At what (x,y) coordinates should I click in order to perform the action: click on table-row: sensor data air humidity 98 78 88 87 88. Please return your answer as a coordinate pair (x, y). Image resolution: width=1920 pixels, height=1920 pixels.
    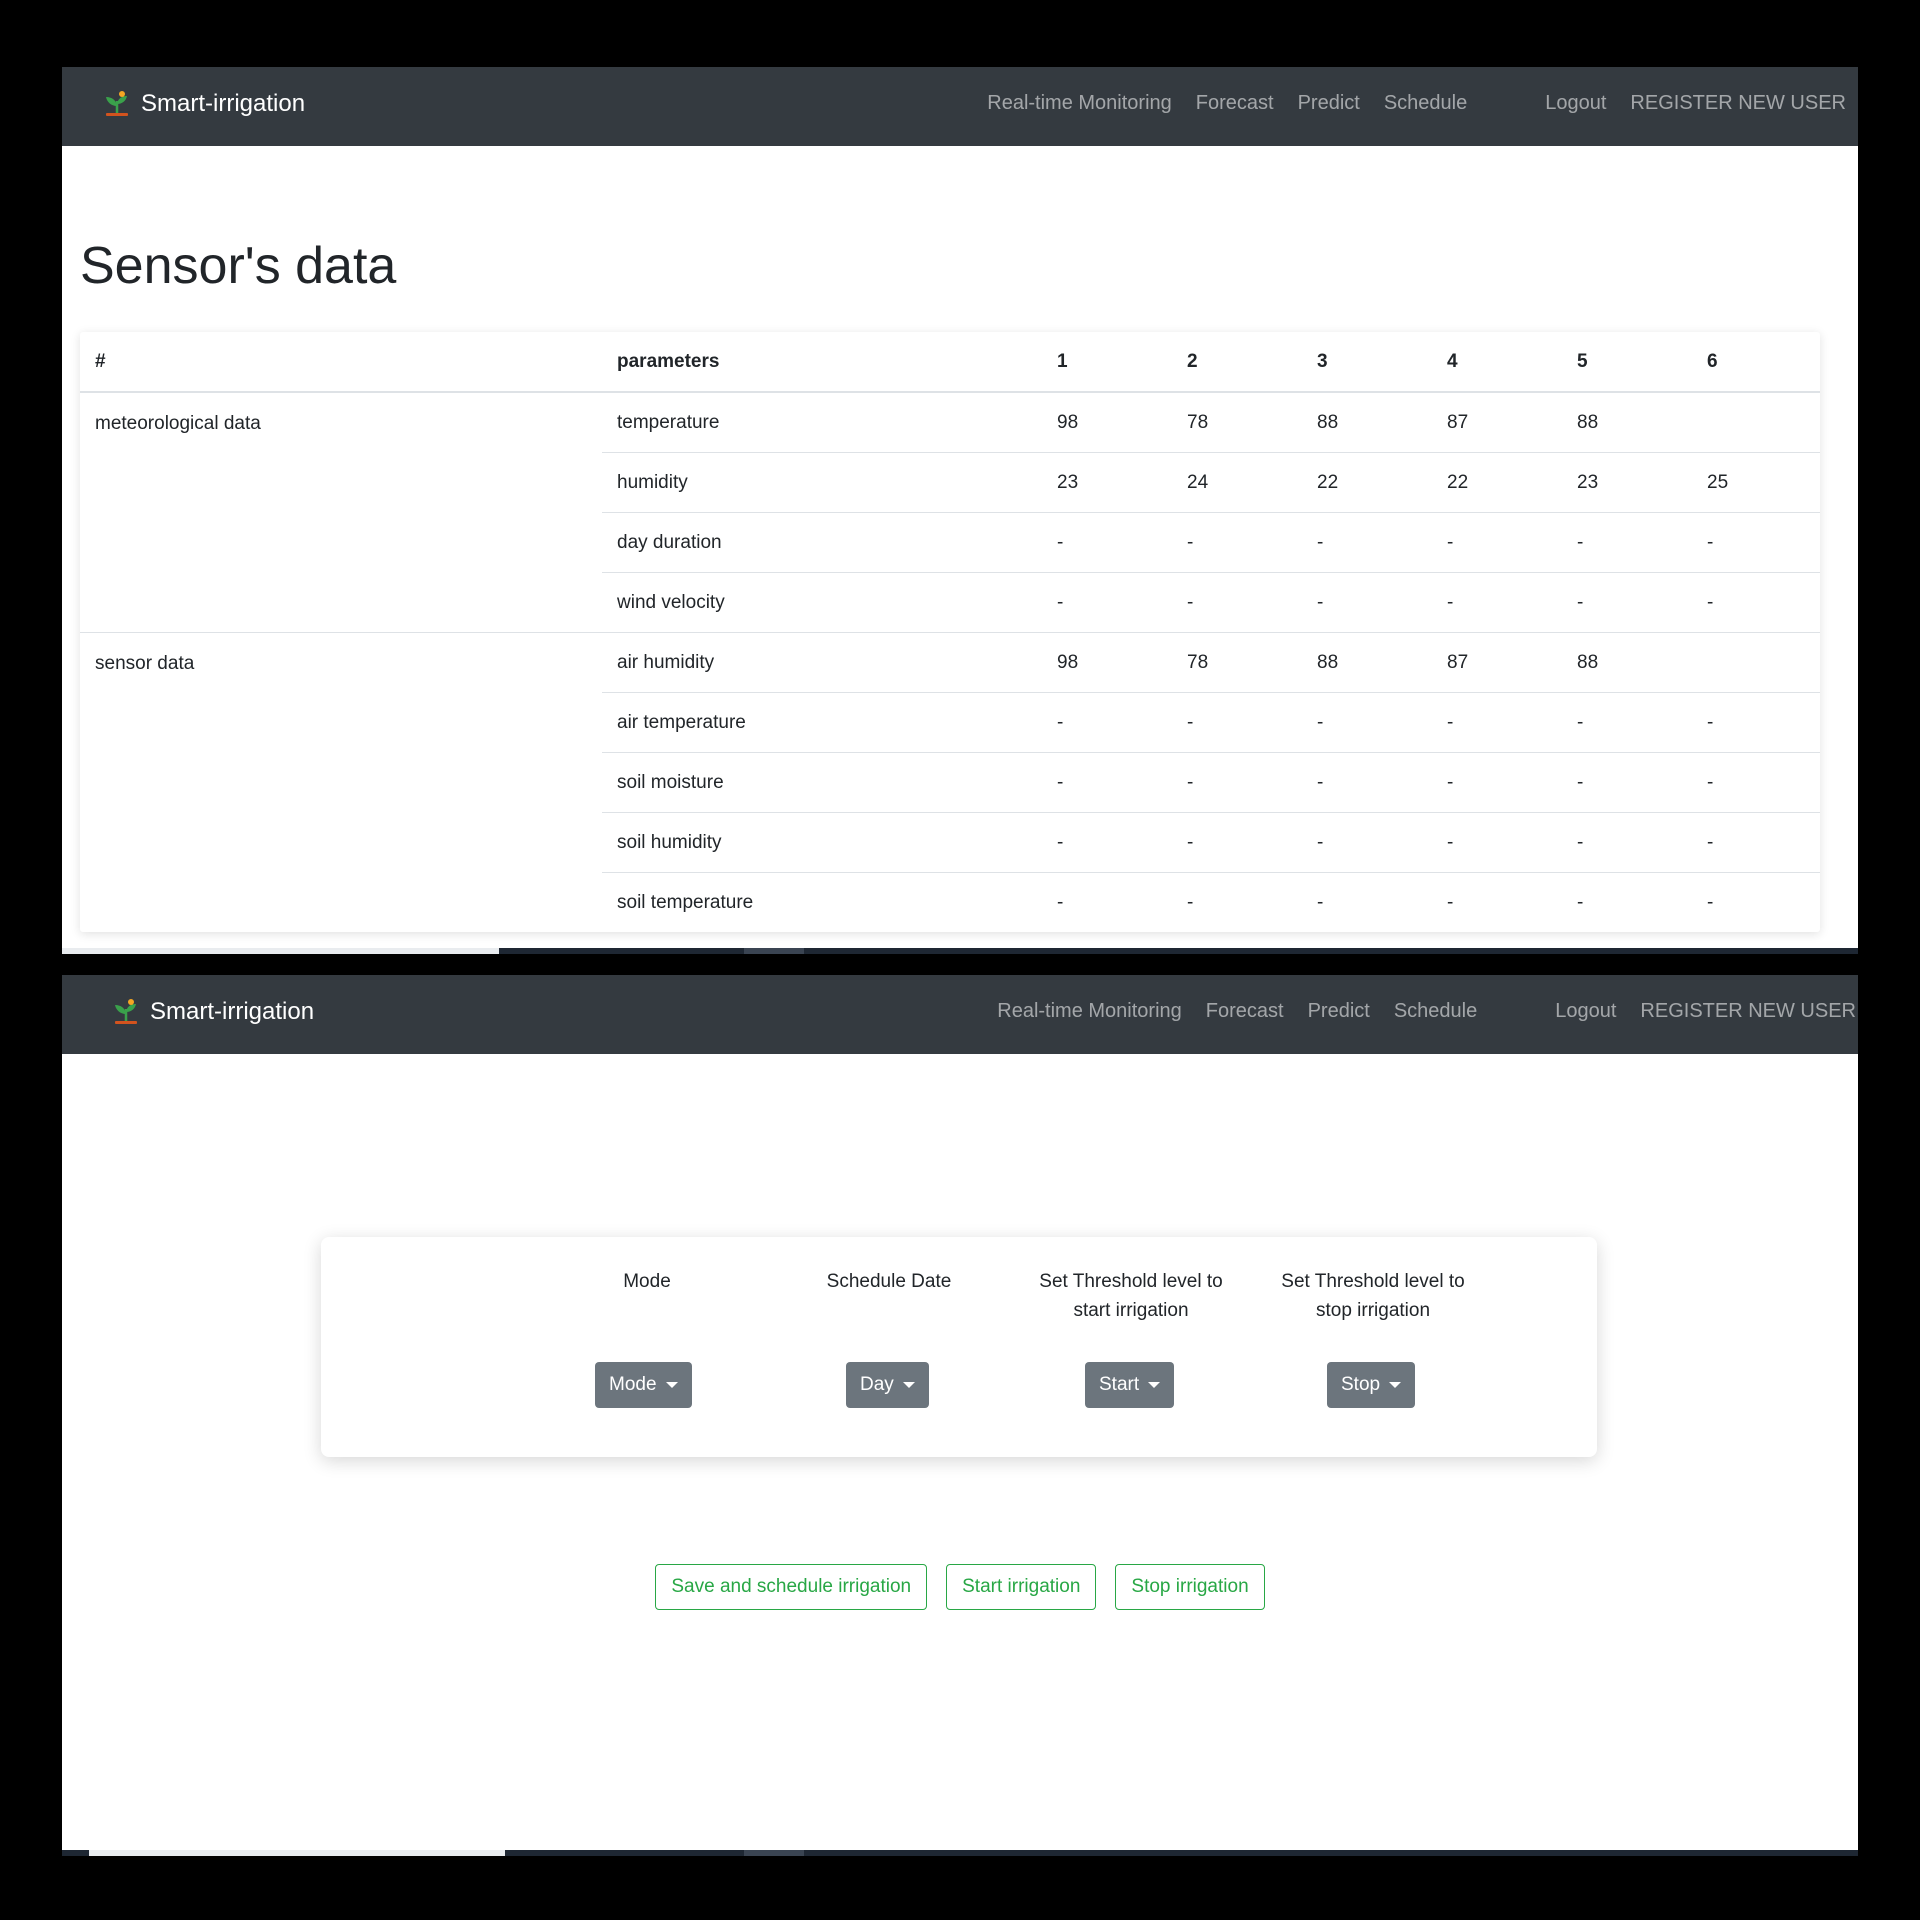
    Looking at the image, I should click on (950, 782).